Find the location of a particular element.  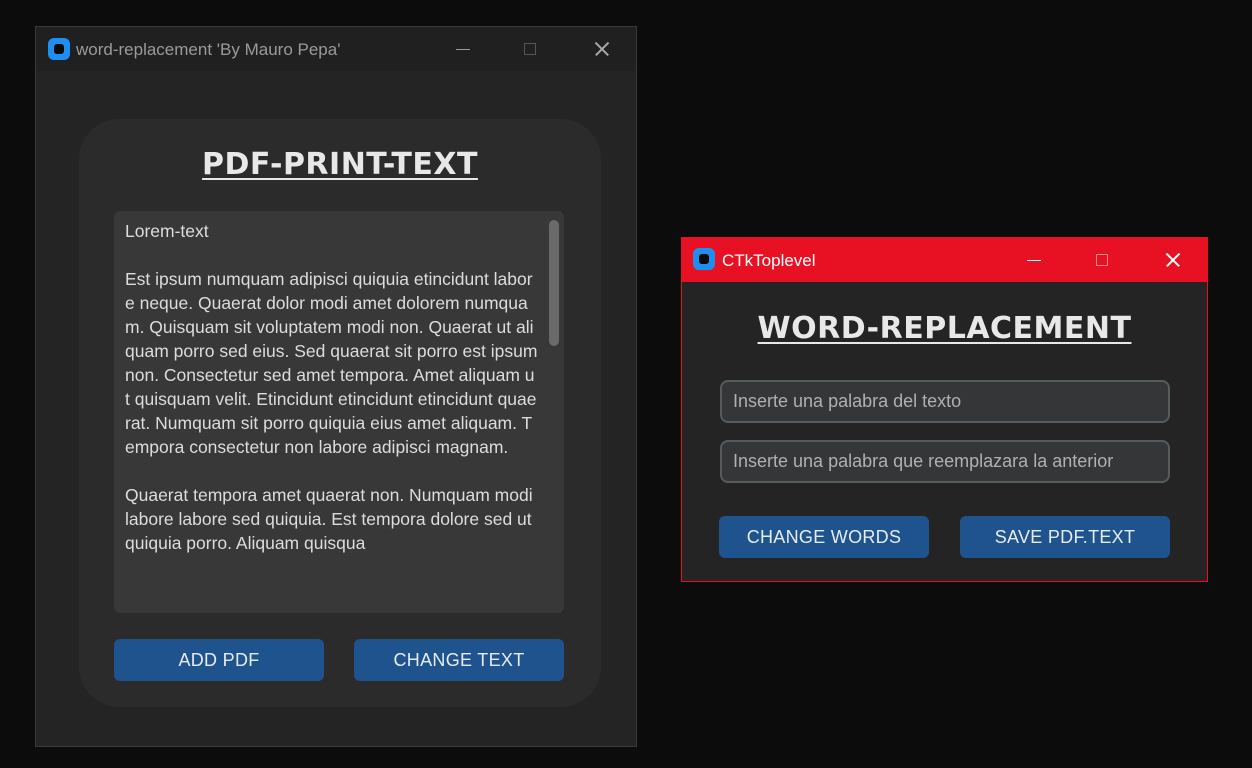

main-window-title: word-replacement 'By Mauro Pepa' is located at coordinates (208, 49).